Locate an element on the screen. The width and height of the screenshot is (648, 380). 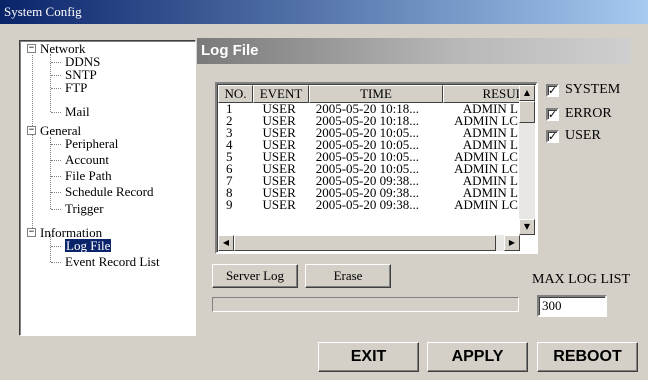
apply-button: APPLY is located at coordinates (477, 357).